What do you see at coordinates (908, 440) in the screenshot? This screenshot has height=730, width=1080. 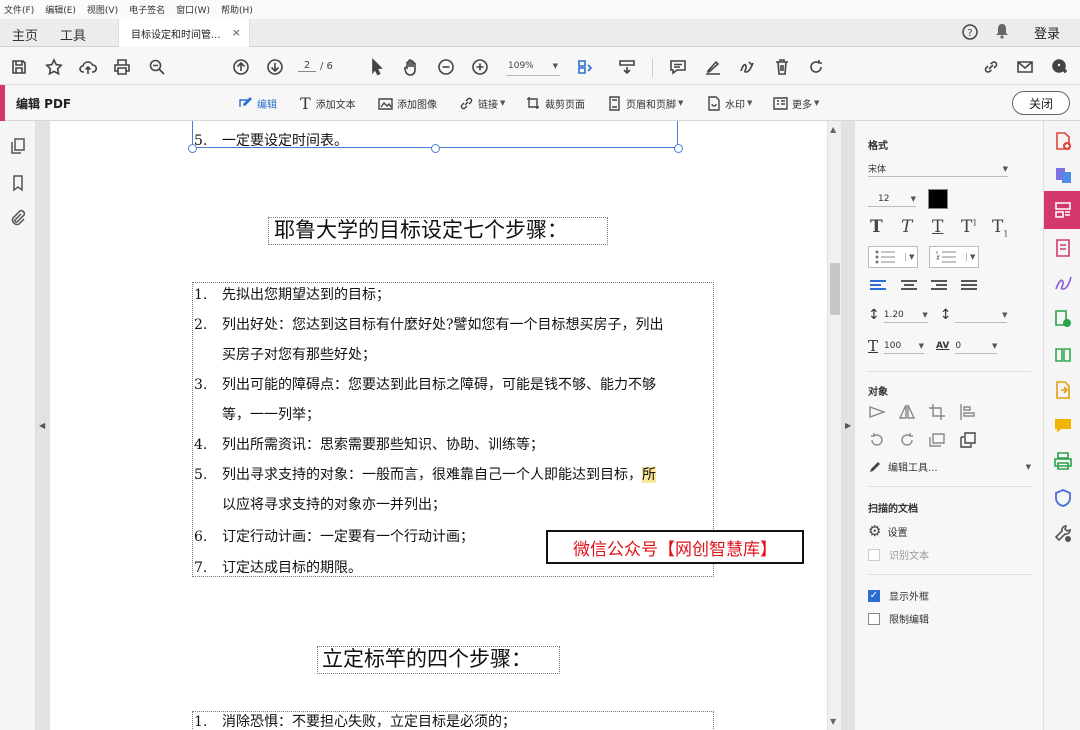 I see `rotate-right-icon` at bounding box center [908, 440].